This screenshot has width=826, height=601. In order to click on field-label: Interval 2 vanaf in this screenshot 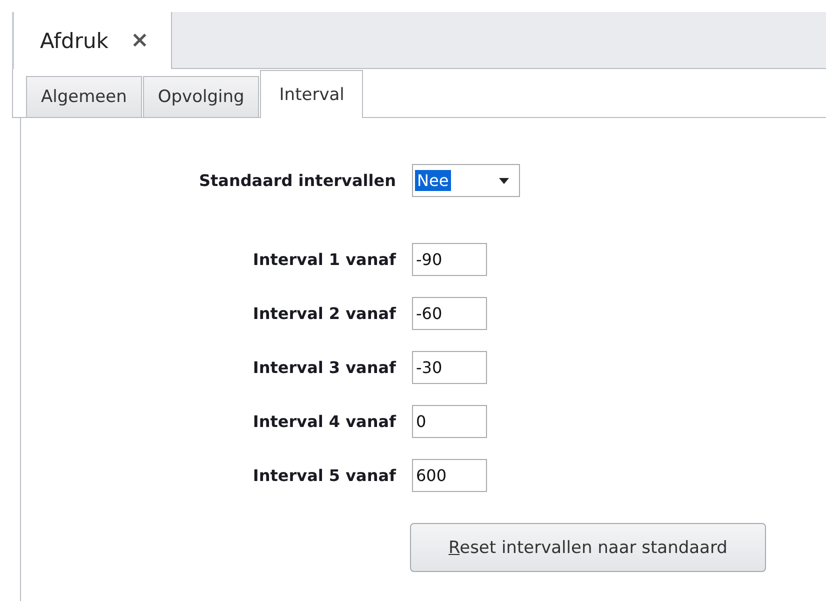, I will do `click(324, 313)`.